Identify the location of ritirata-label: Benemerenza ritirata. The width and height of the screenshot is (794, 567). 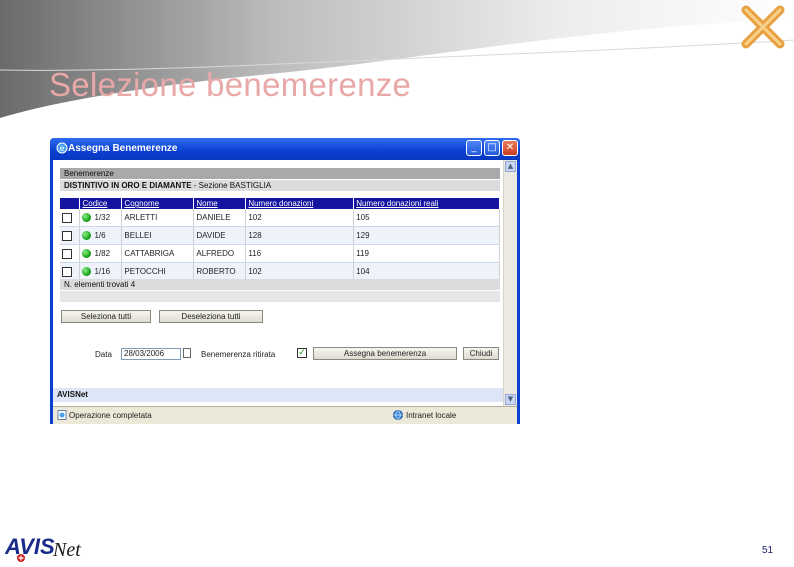
(238, 354).